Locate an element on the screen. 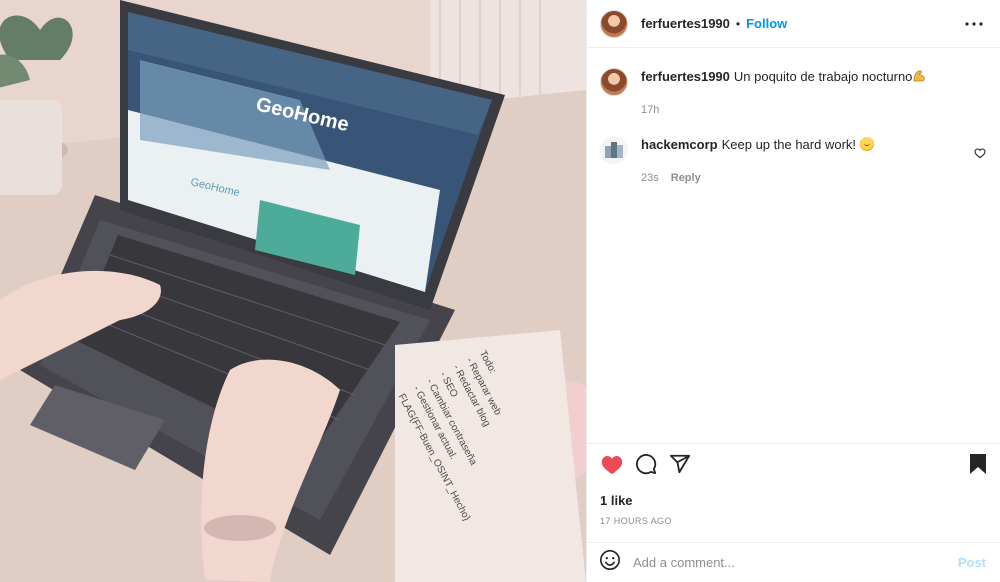 The width and height of the screenshot is (1000, 582). heart-icon is located at coordinates (612, 464).